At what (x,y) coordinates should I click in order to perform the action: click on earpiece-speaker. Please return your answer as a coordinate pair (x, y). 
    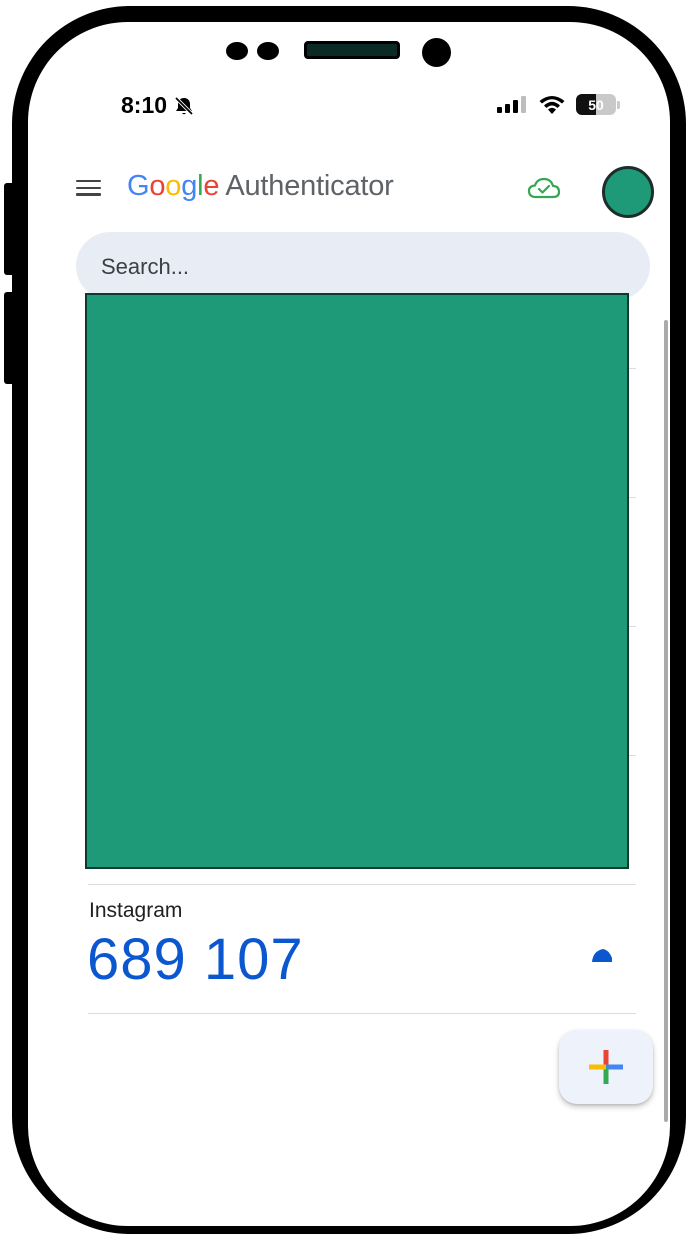
    Looking at the image, I should click on (352, 50).